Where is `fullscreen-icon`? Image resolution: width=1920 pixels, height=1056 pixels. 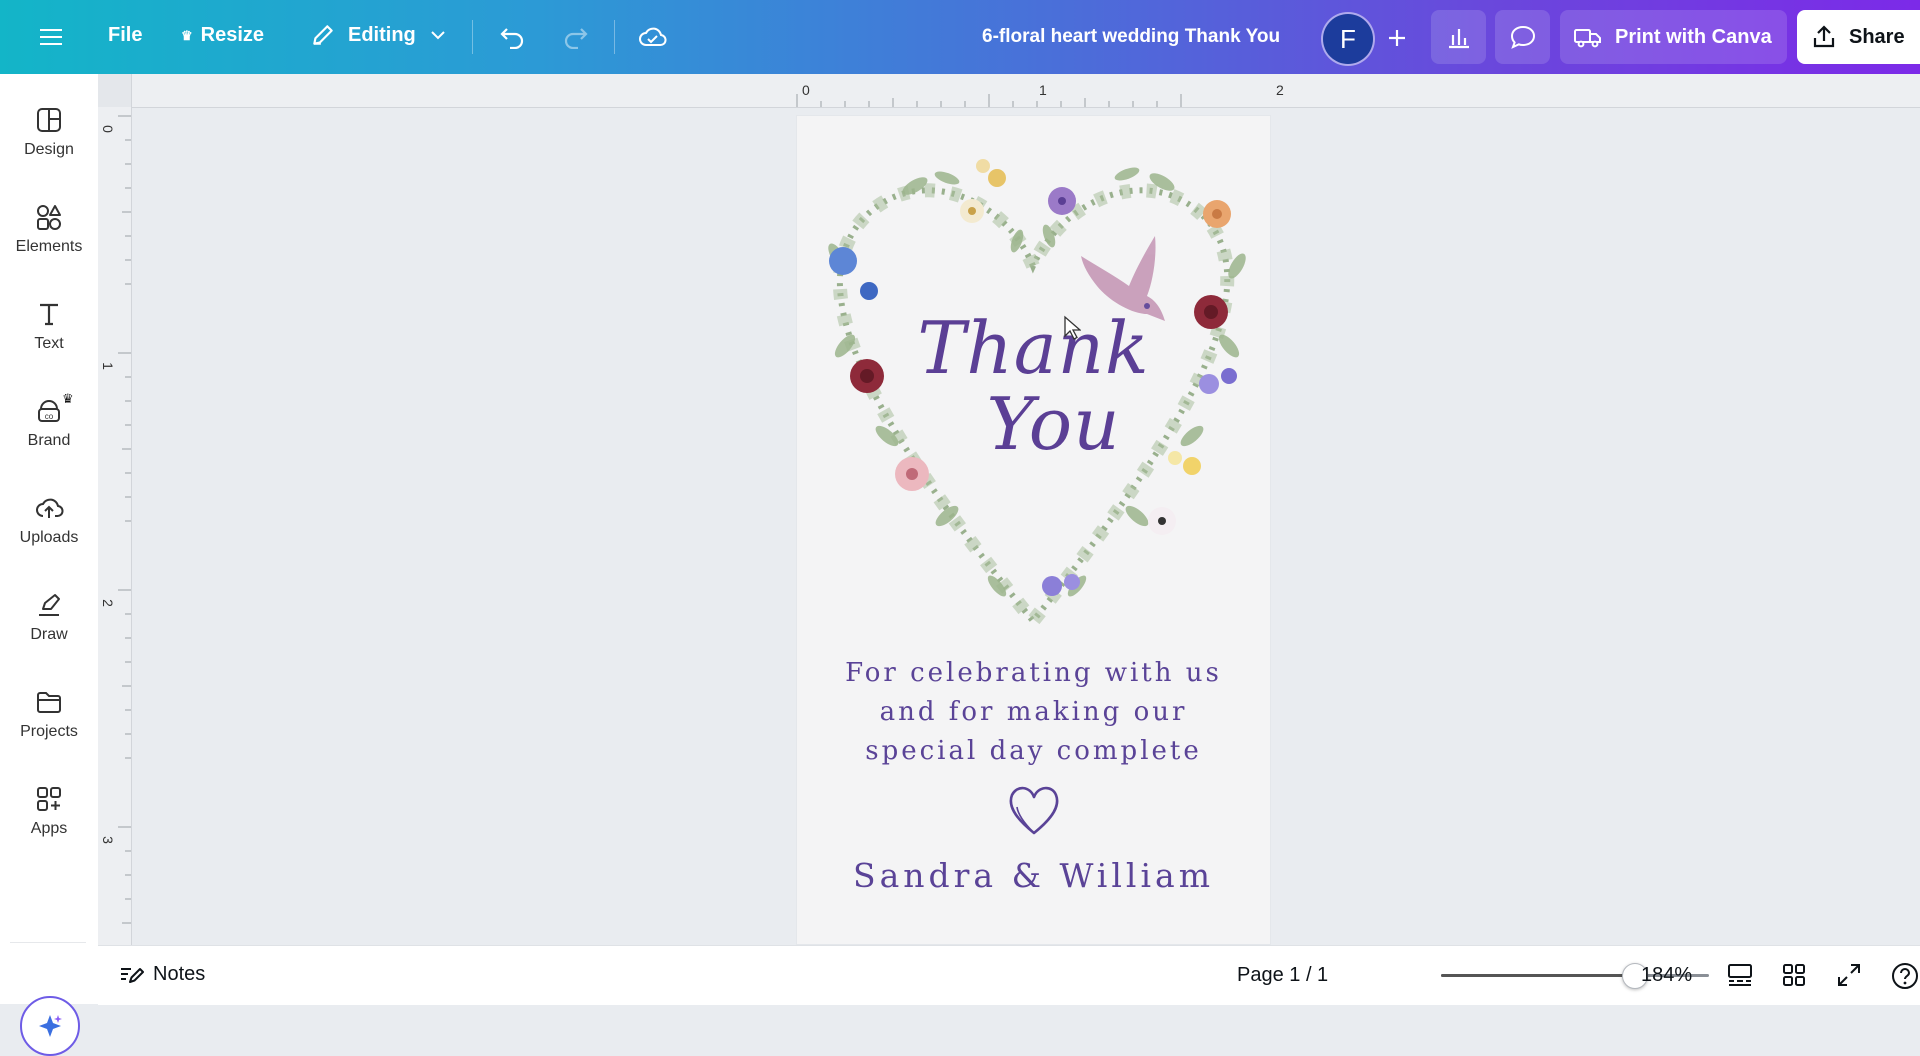 fullscreen-icon is located at coordinates (1849, 975).